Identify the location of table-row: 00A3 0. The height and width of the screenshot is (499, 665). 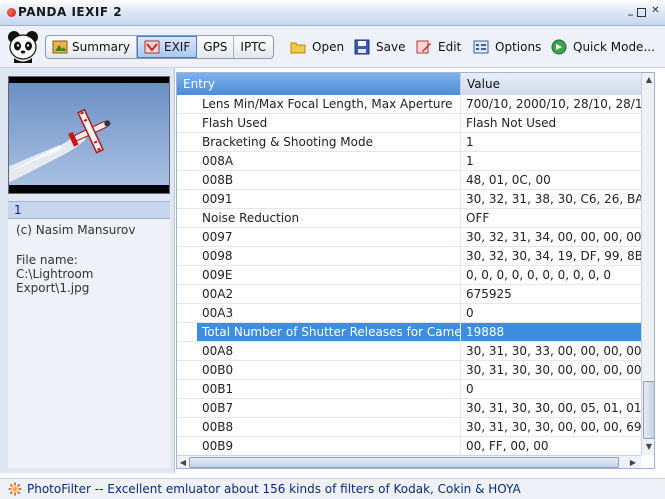
(409, 313).